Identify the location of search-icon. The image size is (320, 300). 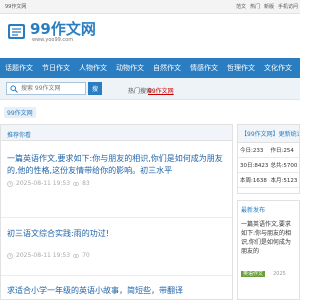
(14, 89).